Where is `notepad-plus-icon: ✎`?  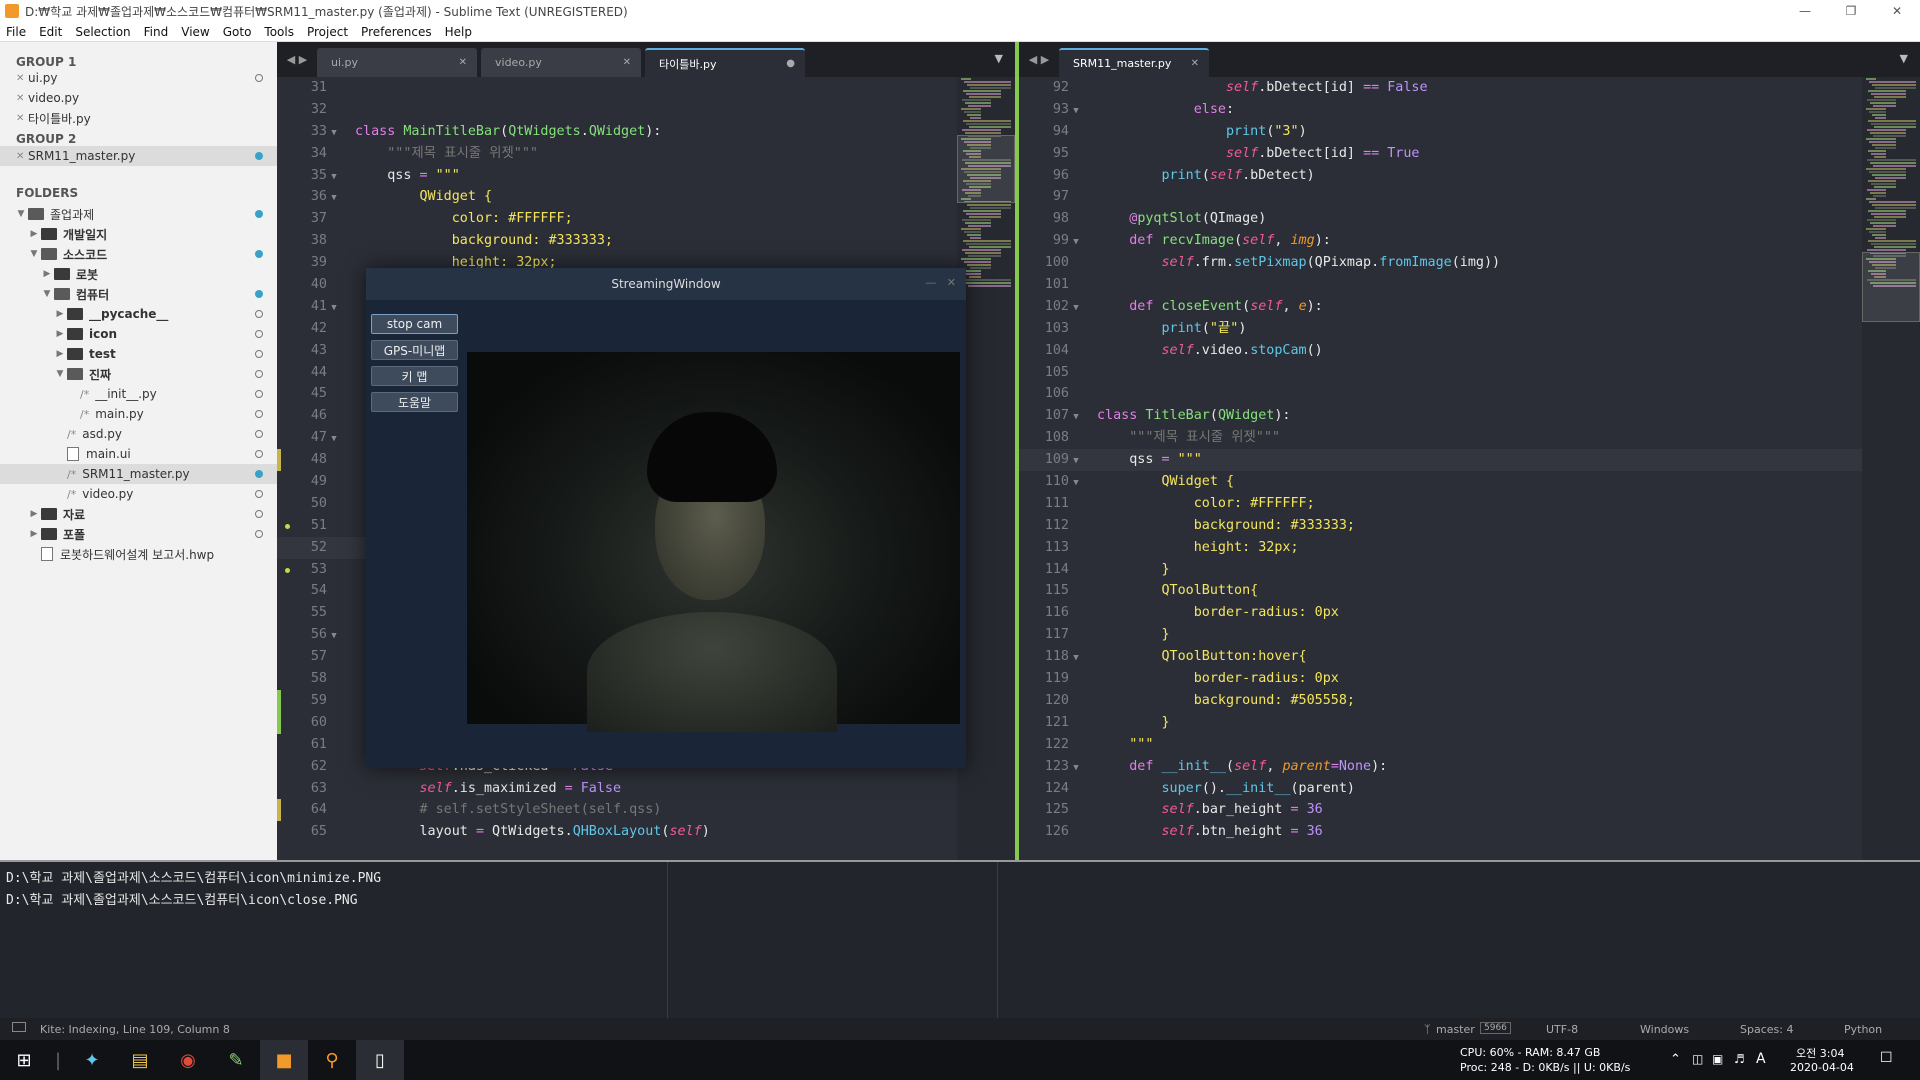
notepad-plus-icon: ✎ is located at coordinates (236, 1060).